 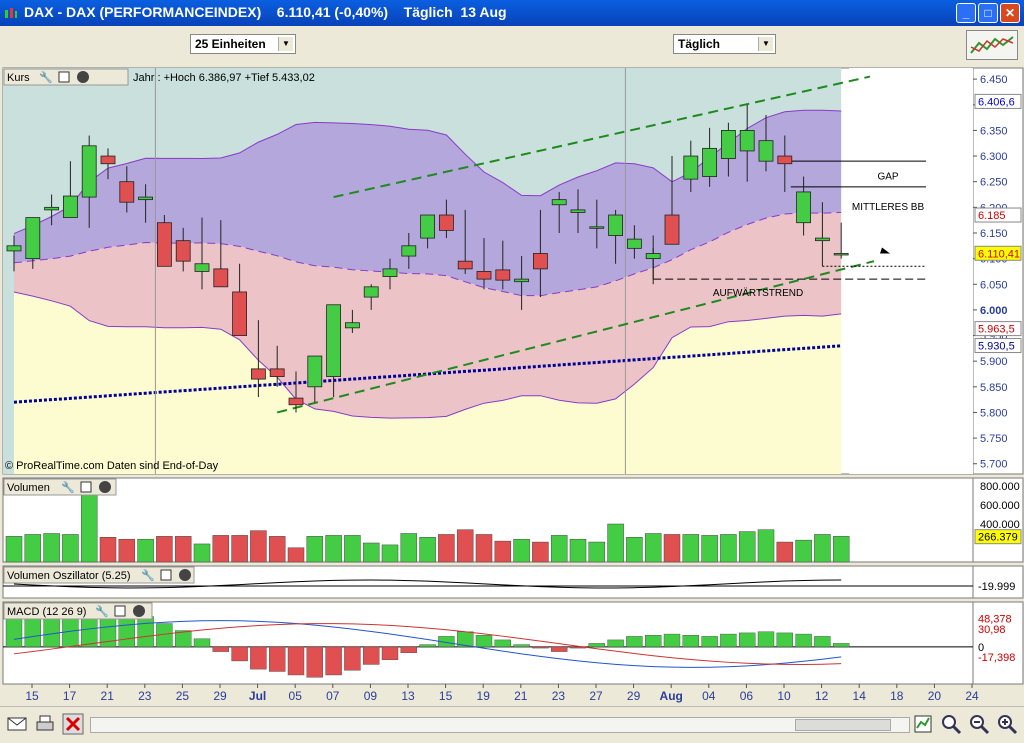 I want to click on units-select: 25 Einheiten ▼, so click(x=243, y=44).